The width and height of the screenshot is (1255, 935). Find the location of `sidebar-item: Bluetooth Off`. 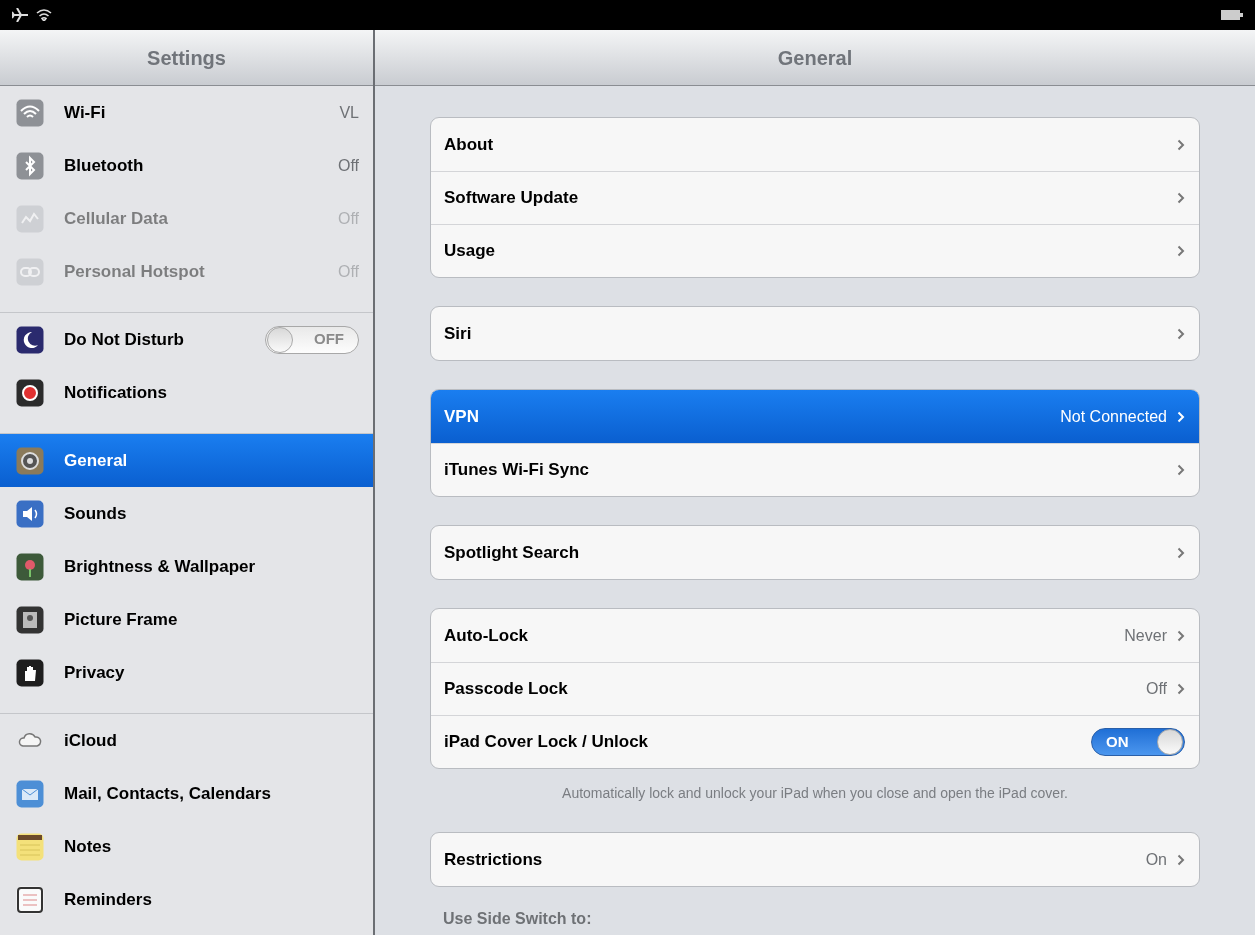

sidebar-item: Bluetooth Off is located at coordinates (186, 165).